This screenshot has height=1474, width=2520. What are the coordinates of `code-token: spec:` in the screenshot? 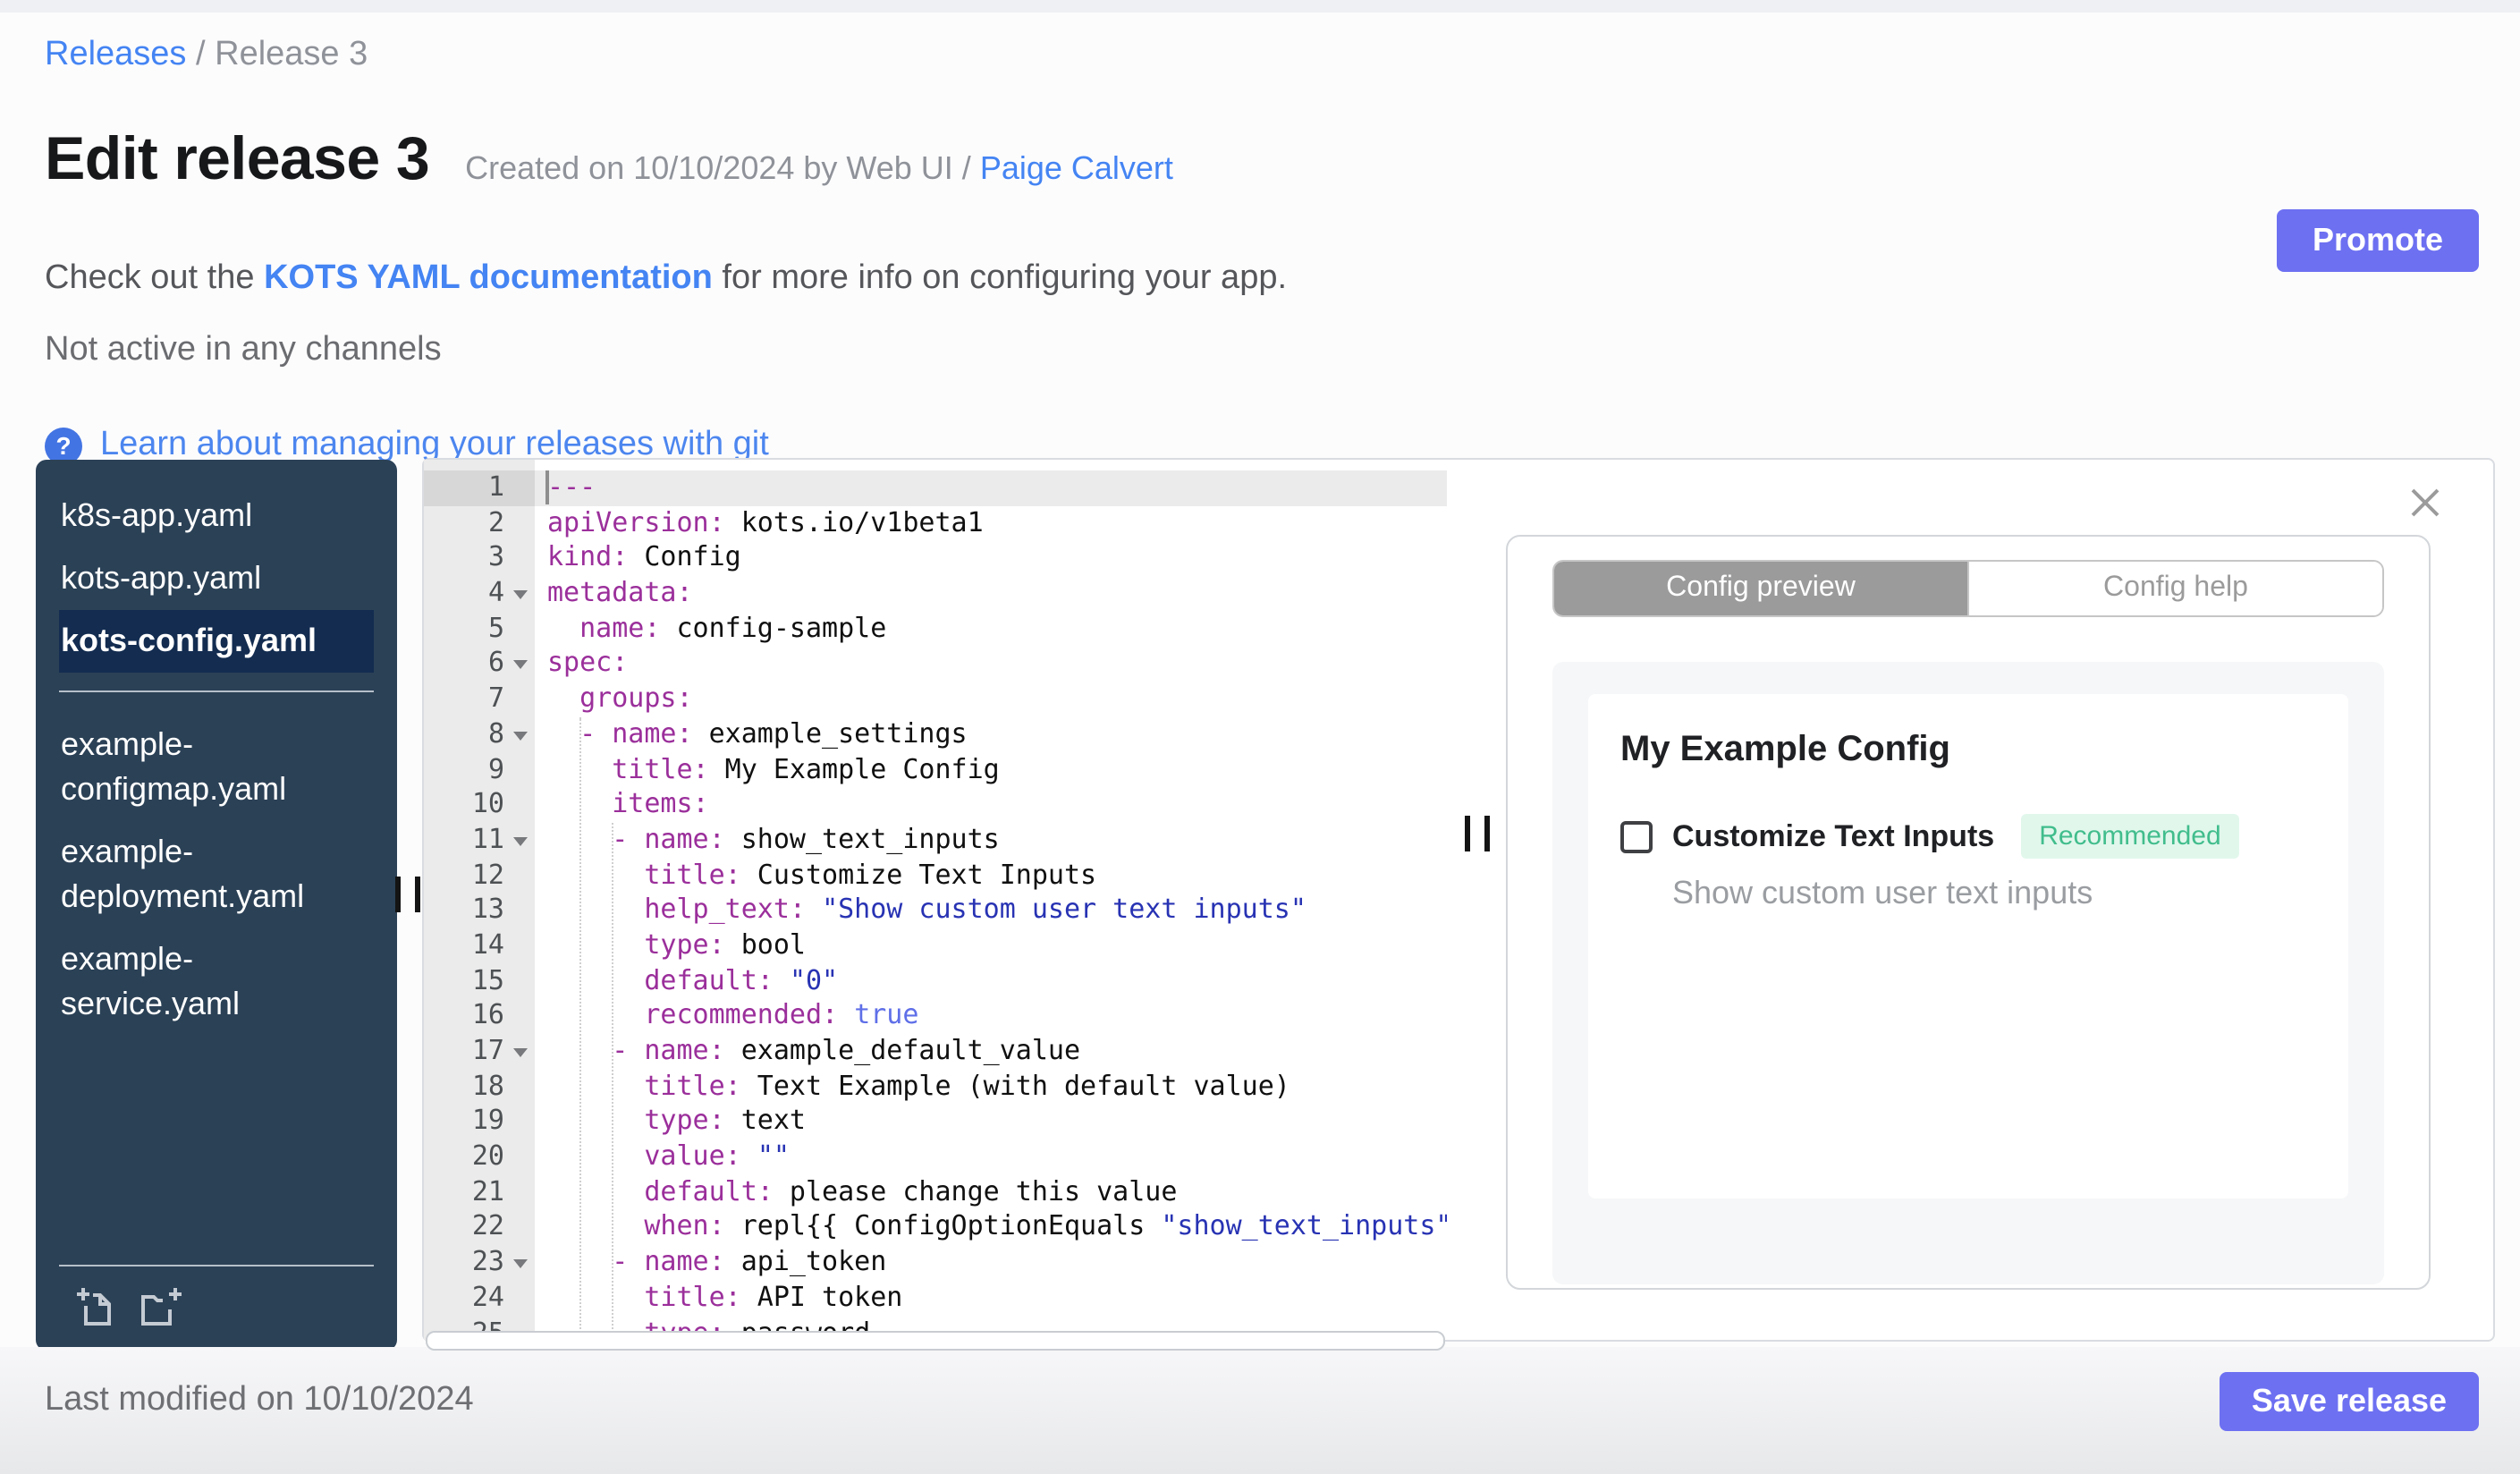 It's located at (588, 662).